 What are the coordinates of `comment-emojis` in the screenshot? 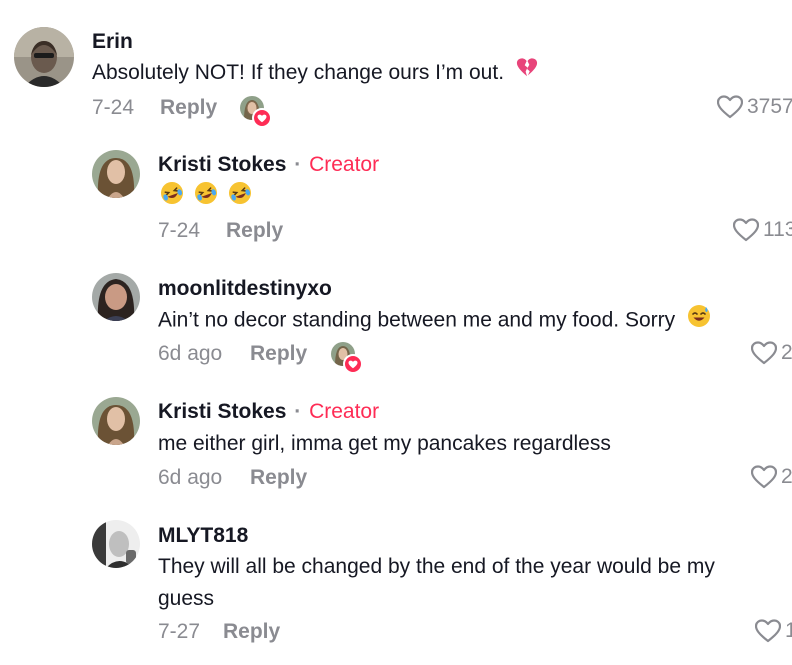 It's located at (206, 198).